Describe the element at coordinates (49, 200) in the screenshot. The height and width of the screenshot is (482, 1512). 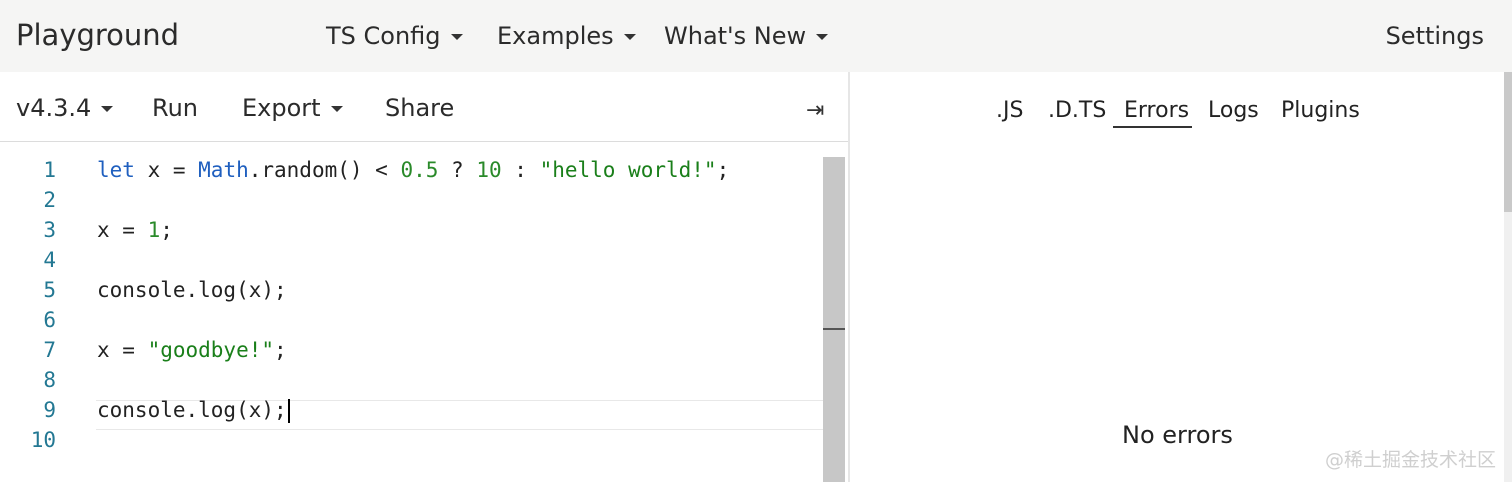
I see `line-number: 2` at that location.